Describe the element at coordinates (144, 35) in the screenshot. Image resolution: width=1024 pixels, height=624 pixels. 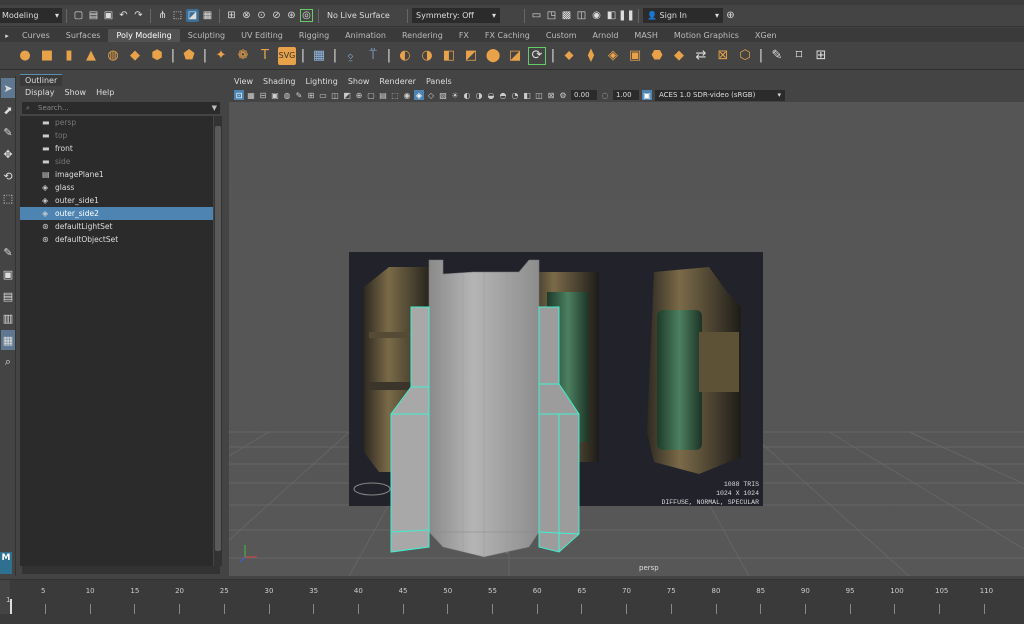
I see `shelf-tab-poly-modeling: Poly Modeling` at that location.